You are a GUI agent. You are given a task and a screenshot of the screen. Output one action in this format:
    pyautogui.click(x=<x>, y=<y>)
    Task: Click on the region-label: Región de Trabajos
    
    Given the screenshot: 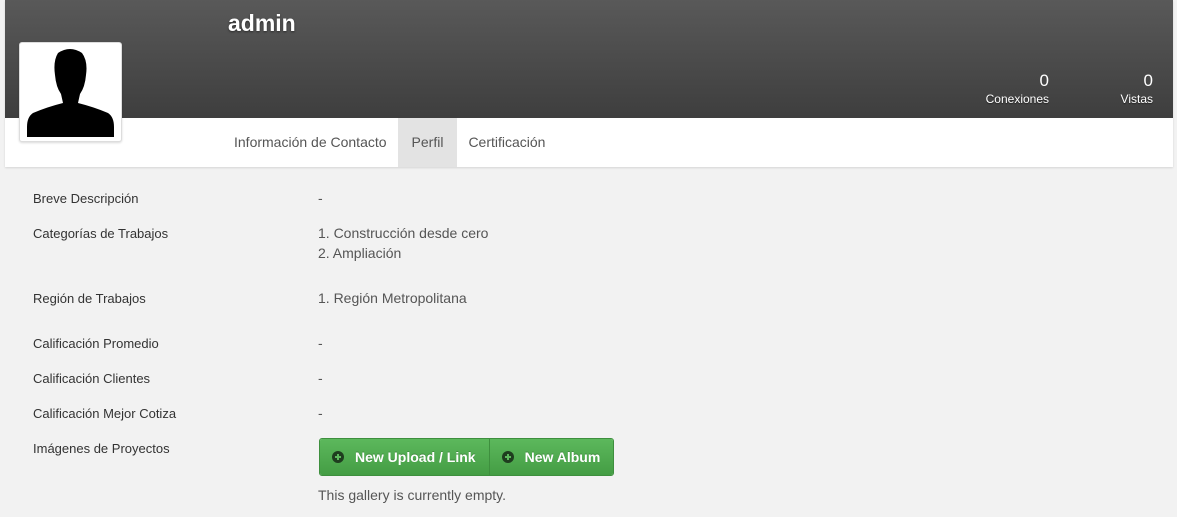 What is the action you would take?
    pyautogui.click(x=89, y=298)
    